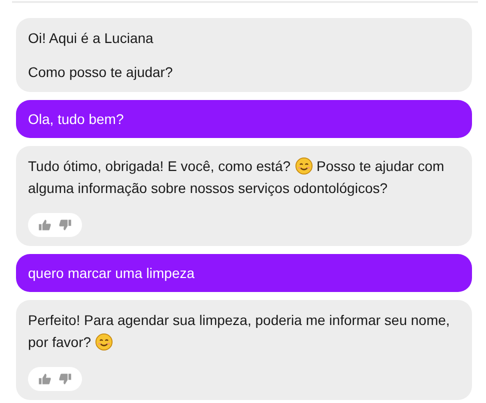 This screenshot has height=403, width=486. I want to click on message-text: Como posso te ajudar?, so click(101, 72).